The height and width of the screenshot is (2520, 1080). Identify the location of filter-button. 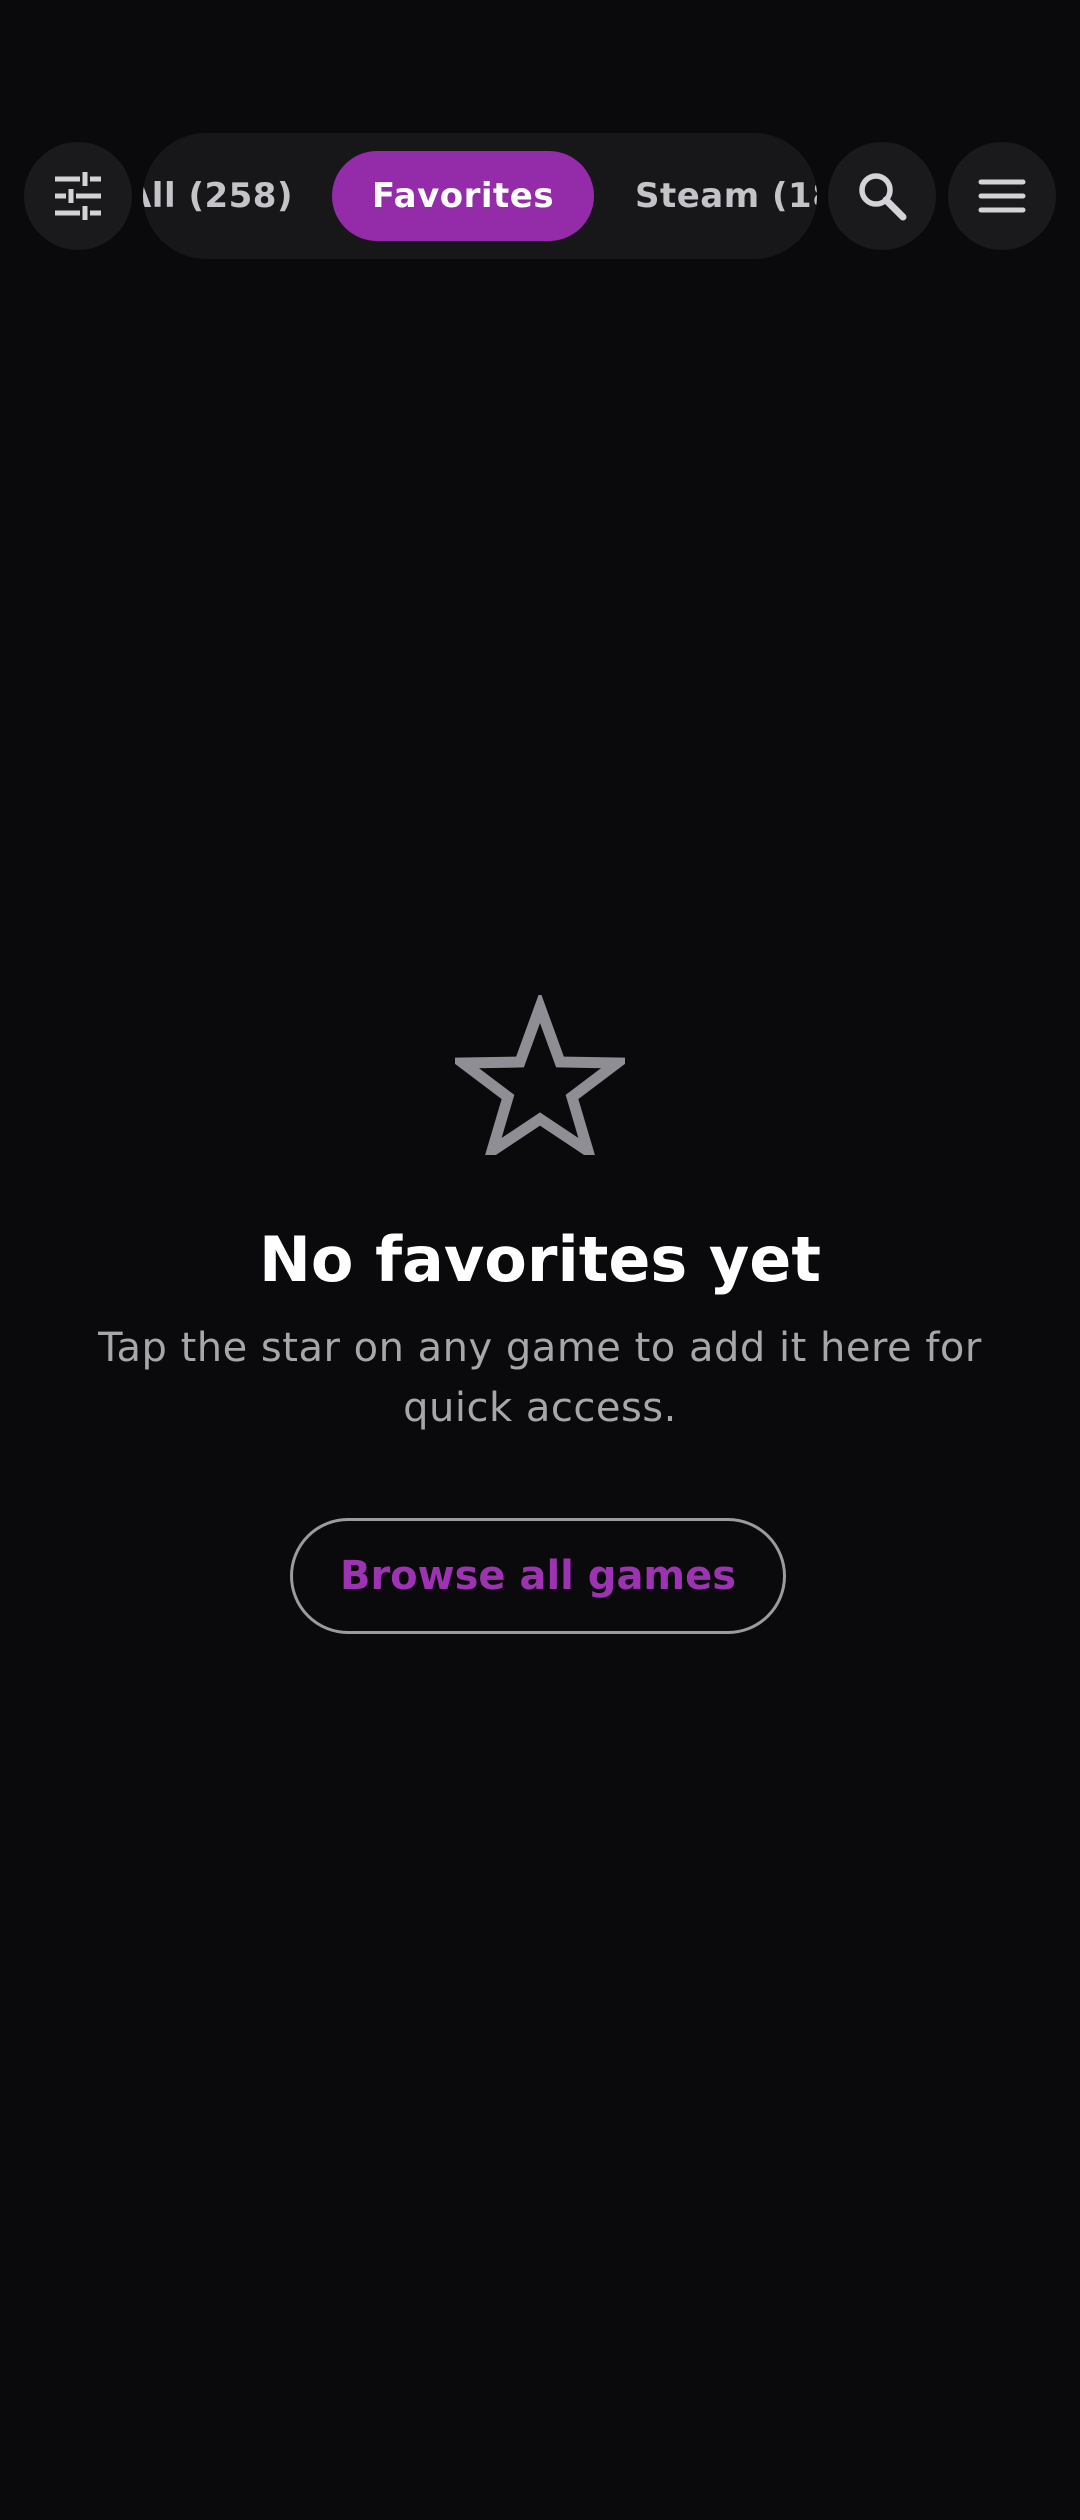
(78, 196).